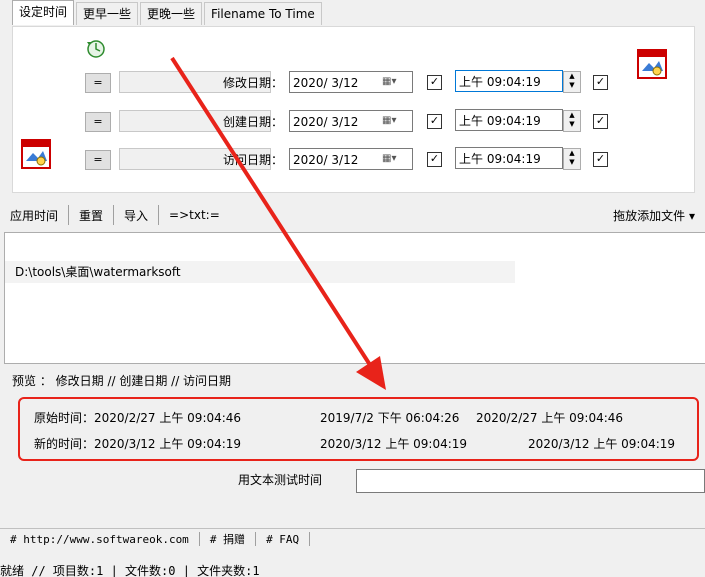 This screenshot has width=705, height=577. Describe the element at coordinates (530, 481) in the screenshot. I see `test-time-input` at that location.